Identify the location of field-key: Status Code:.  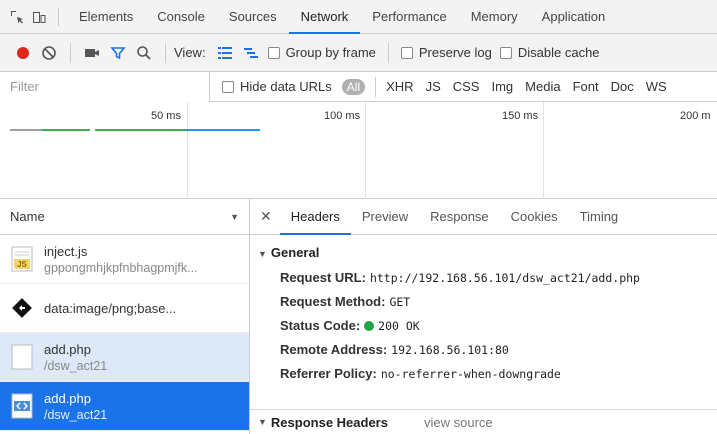
(320, 325).